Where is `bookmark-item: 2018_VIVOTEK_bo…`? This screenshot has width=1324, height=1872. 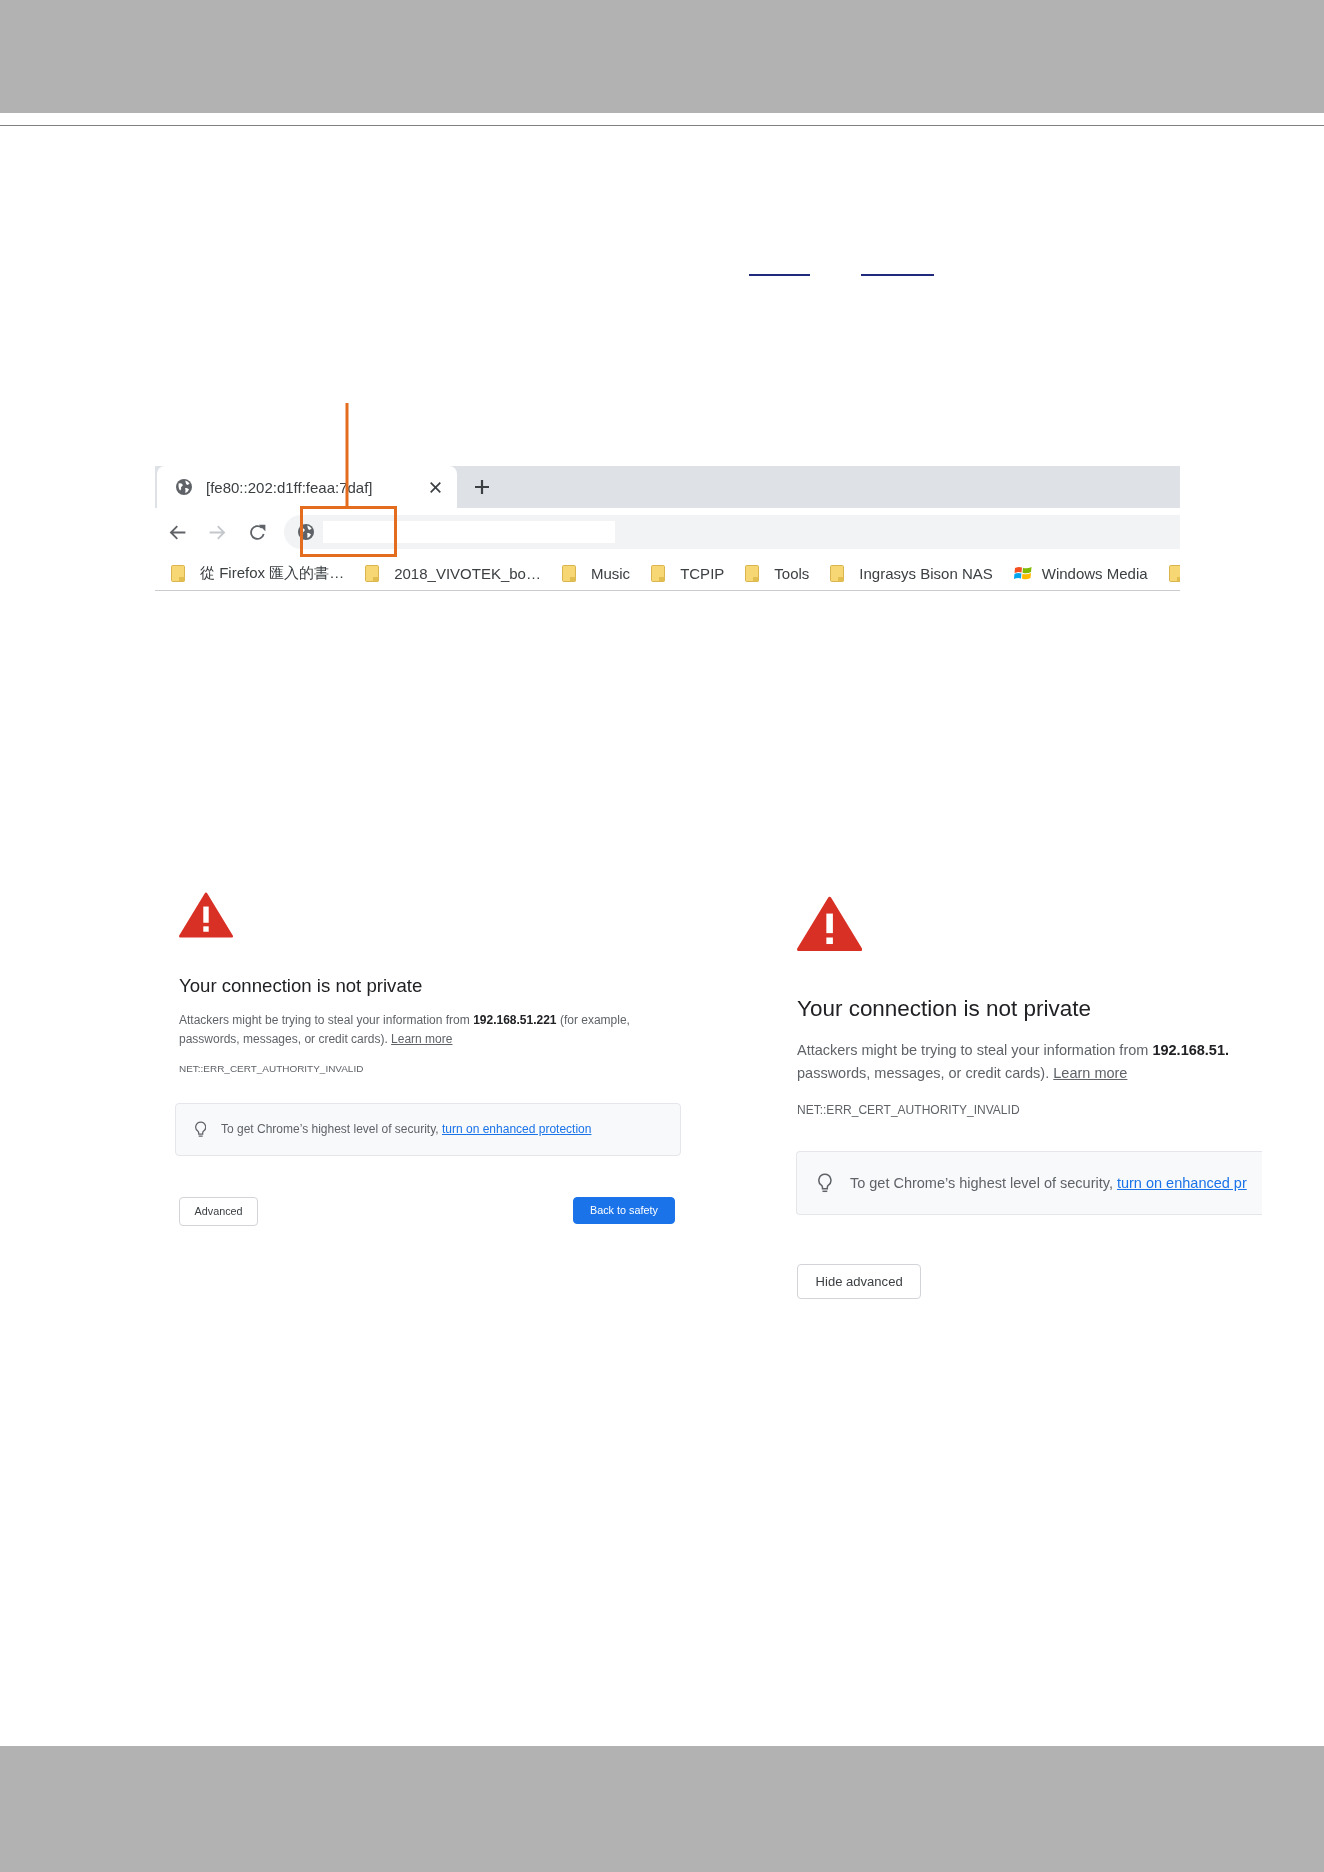
bookmark-item: 2018_VIVOTEK_bo… is located at coordinates (453, 573).